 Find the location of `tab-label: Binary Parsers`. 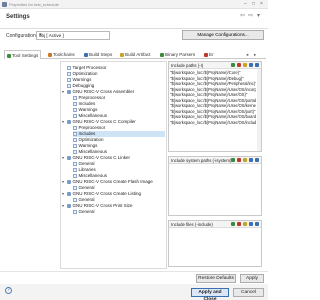

tab-label: Binary Parsers is located at coordinates (180, 54).